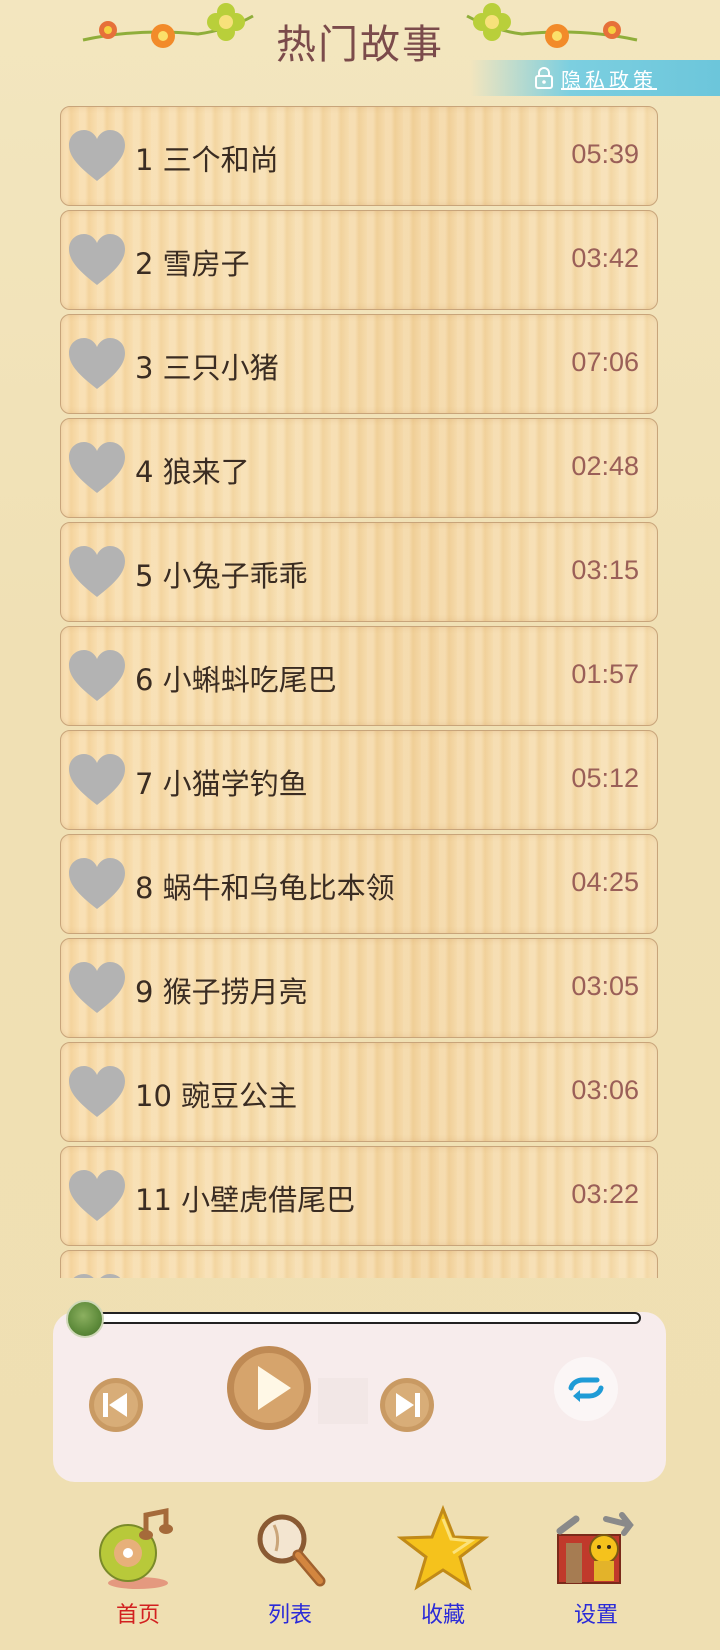 The width and height of the screenshot is (720, 1650). I want to click on story-title: 9 猴子捞月亮, so click(221, 990).